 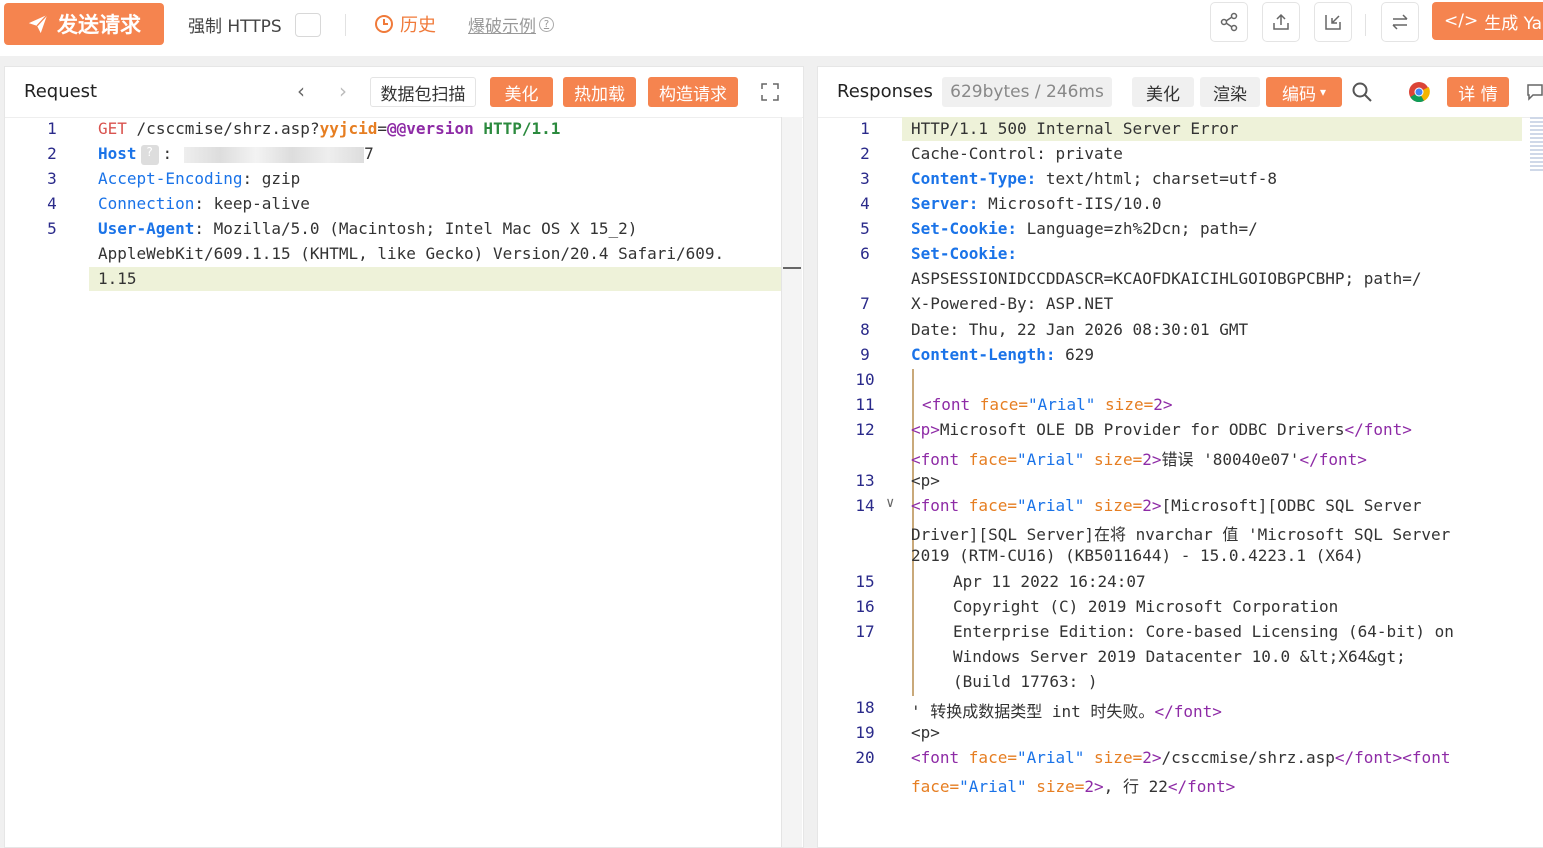 What do you see at coordinates (964, 253) in the screenshot?
I see `header-key: Set-Cookie:` at bounding box center [964, 253].